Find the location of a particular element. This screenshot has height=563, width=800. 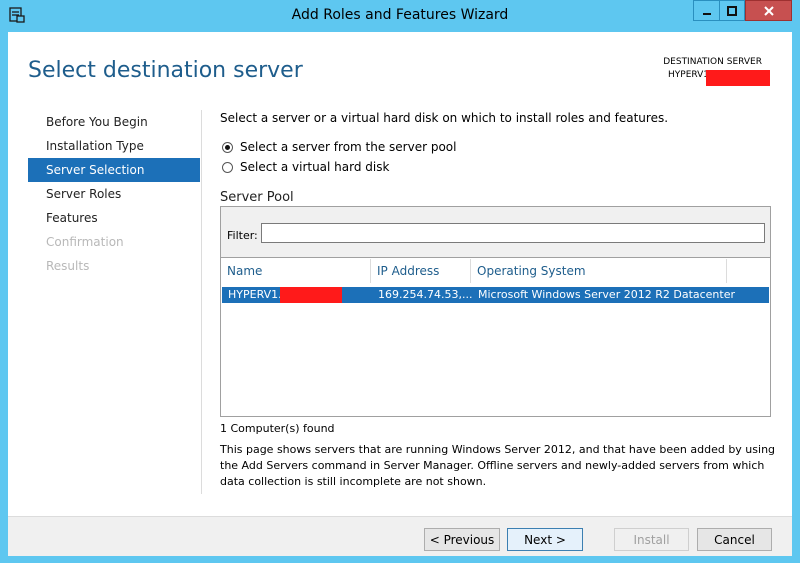

destination-server-name: HYPERV1 is located at coordinates (689, 75).